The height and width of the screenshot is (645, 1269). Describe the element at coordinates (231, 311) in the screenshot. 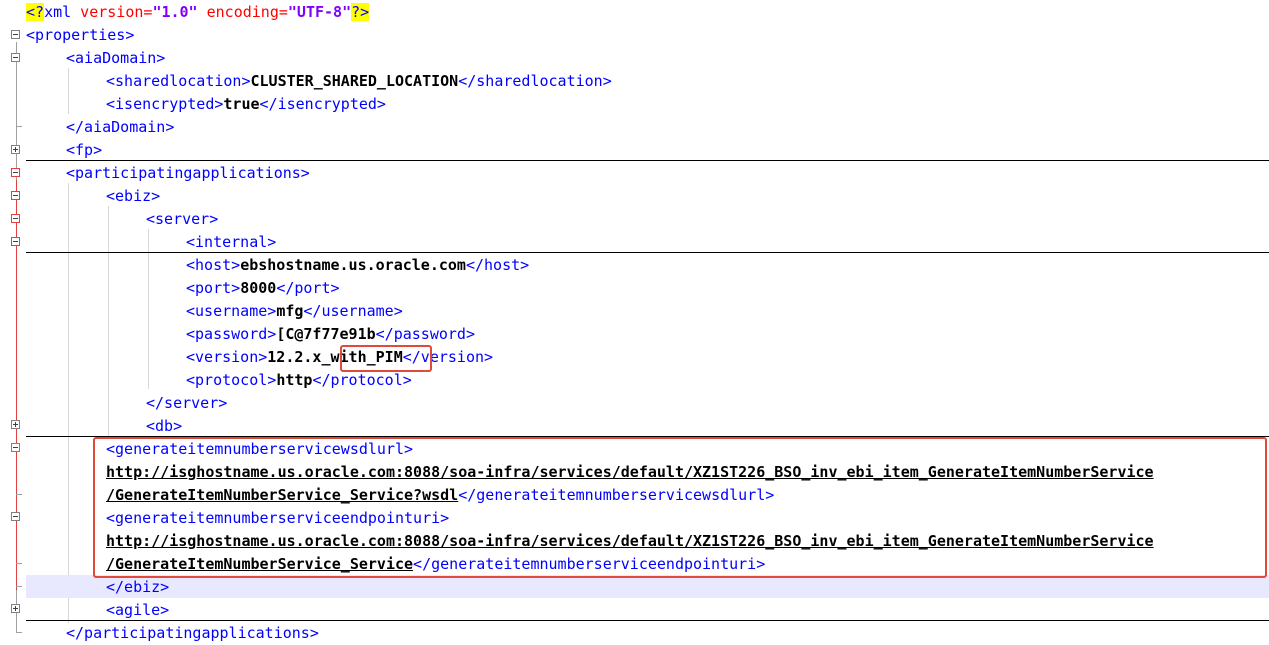

I see `xml-tag: <username>` at that location.